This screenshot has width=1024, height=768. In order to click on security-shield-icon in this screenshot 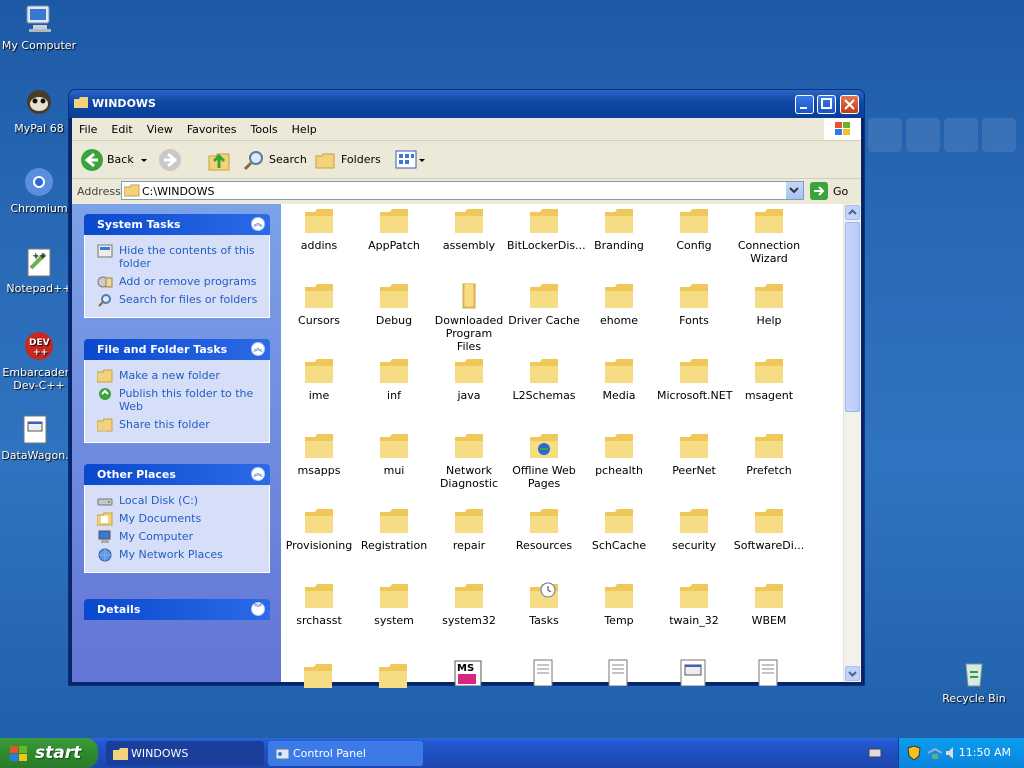, I will do `click(914, 753)`.